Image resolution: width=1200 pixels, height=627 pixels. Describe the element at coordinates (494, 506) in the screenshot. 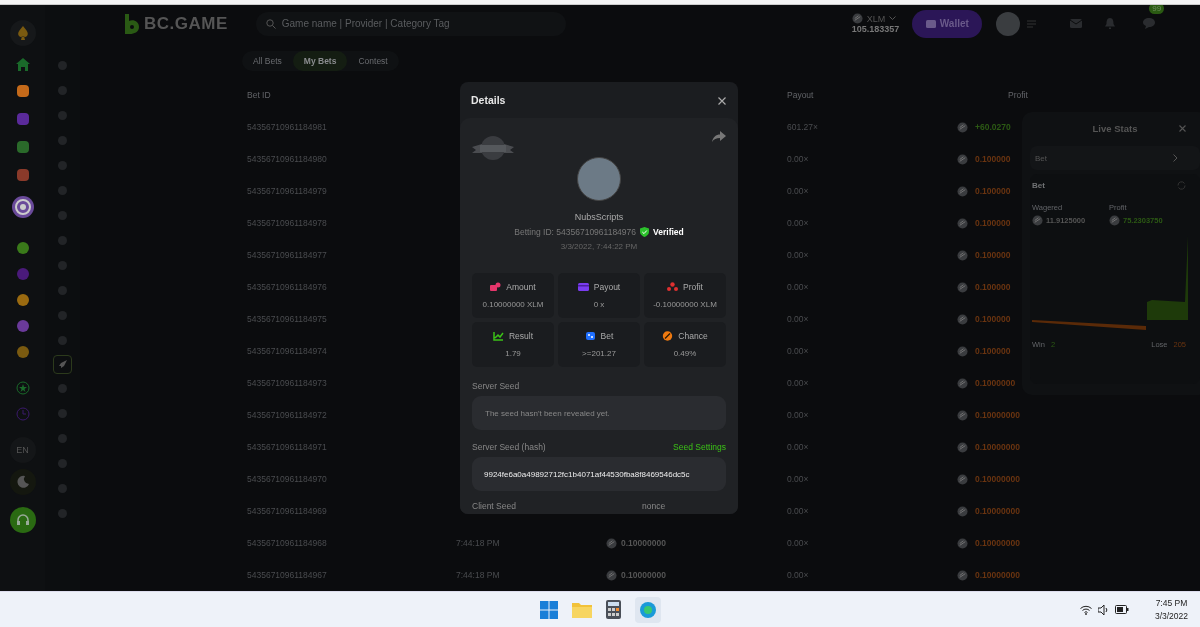

I see `field-label: Client Seed` at that location.